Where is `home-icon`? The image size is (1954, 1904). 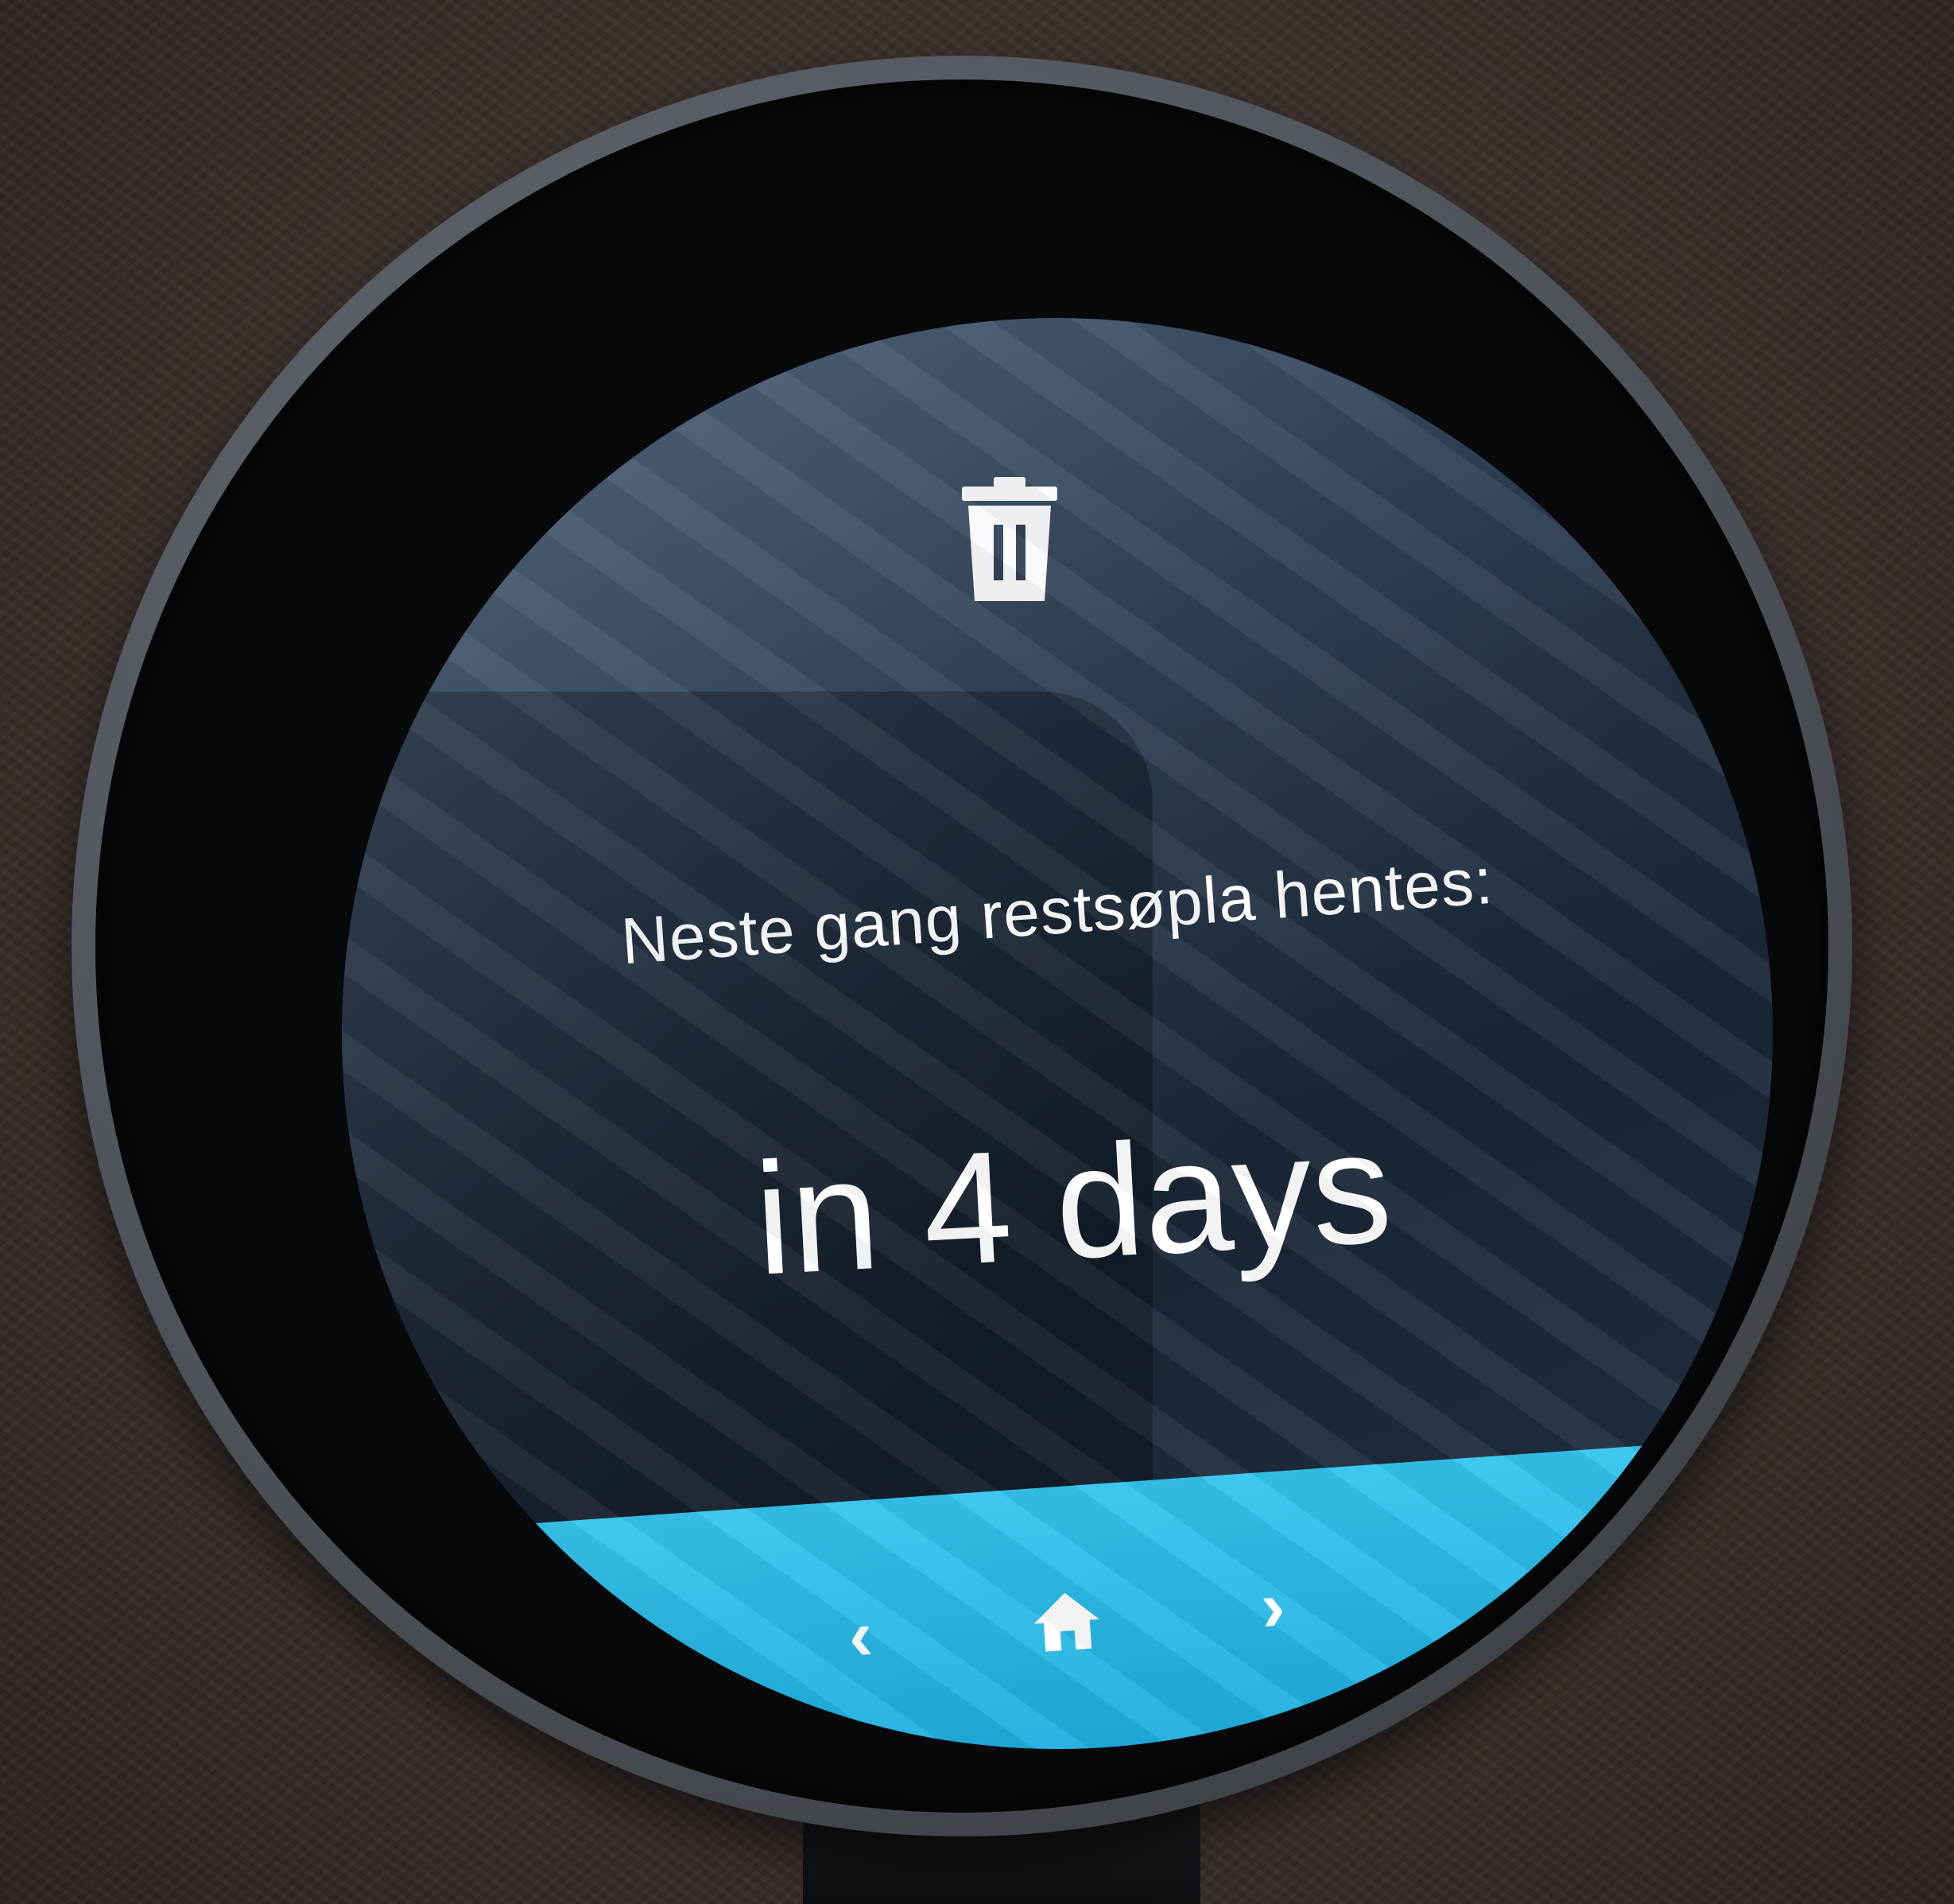 home-icon is located at coordinates (1067, 1622).